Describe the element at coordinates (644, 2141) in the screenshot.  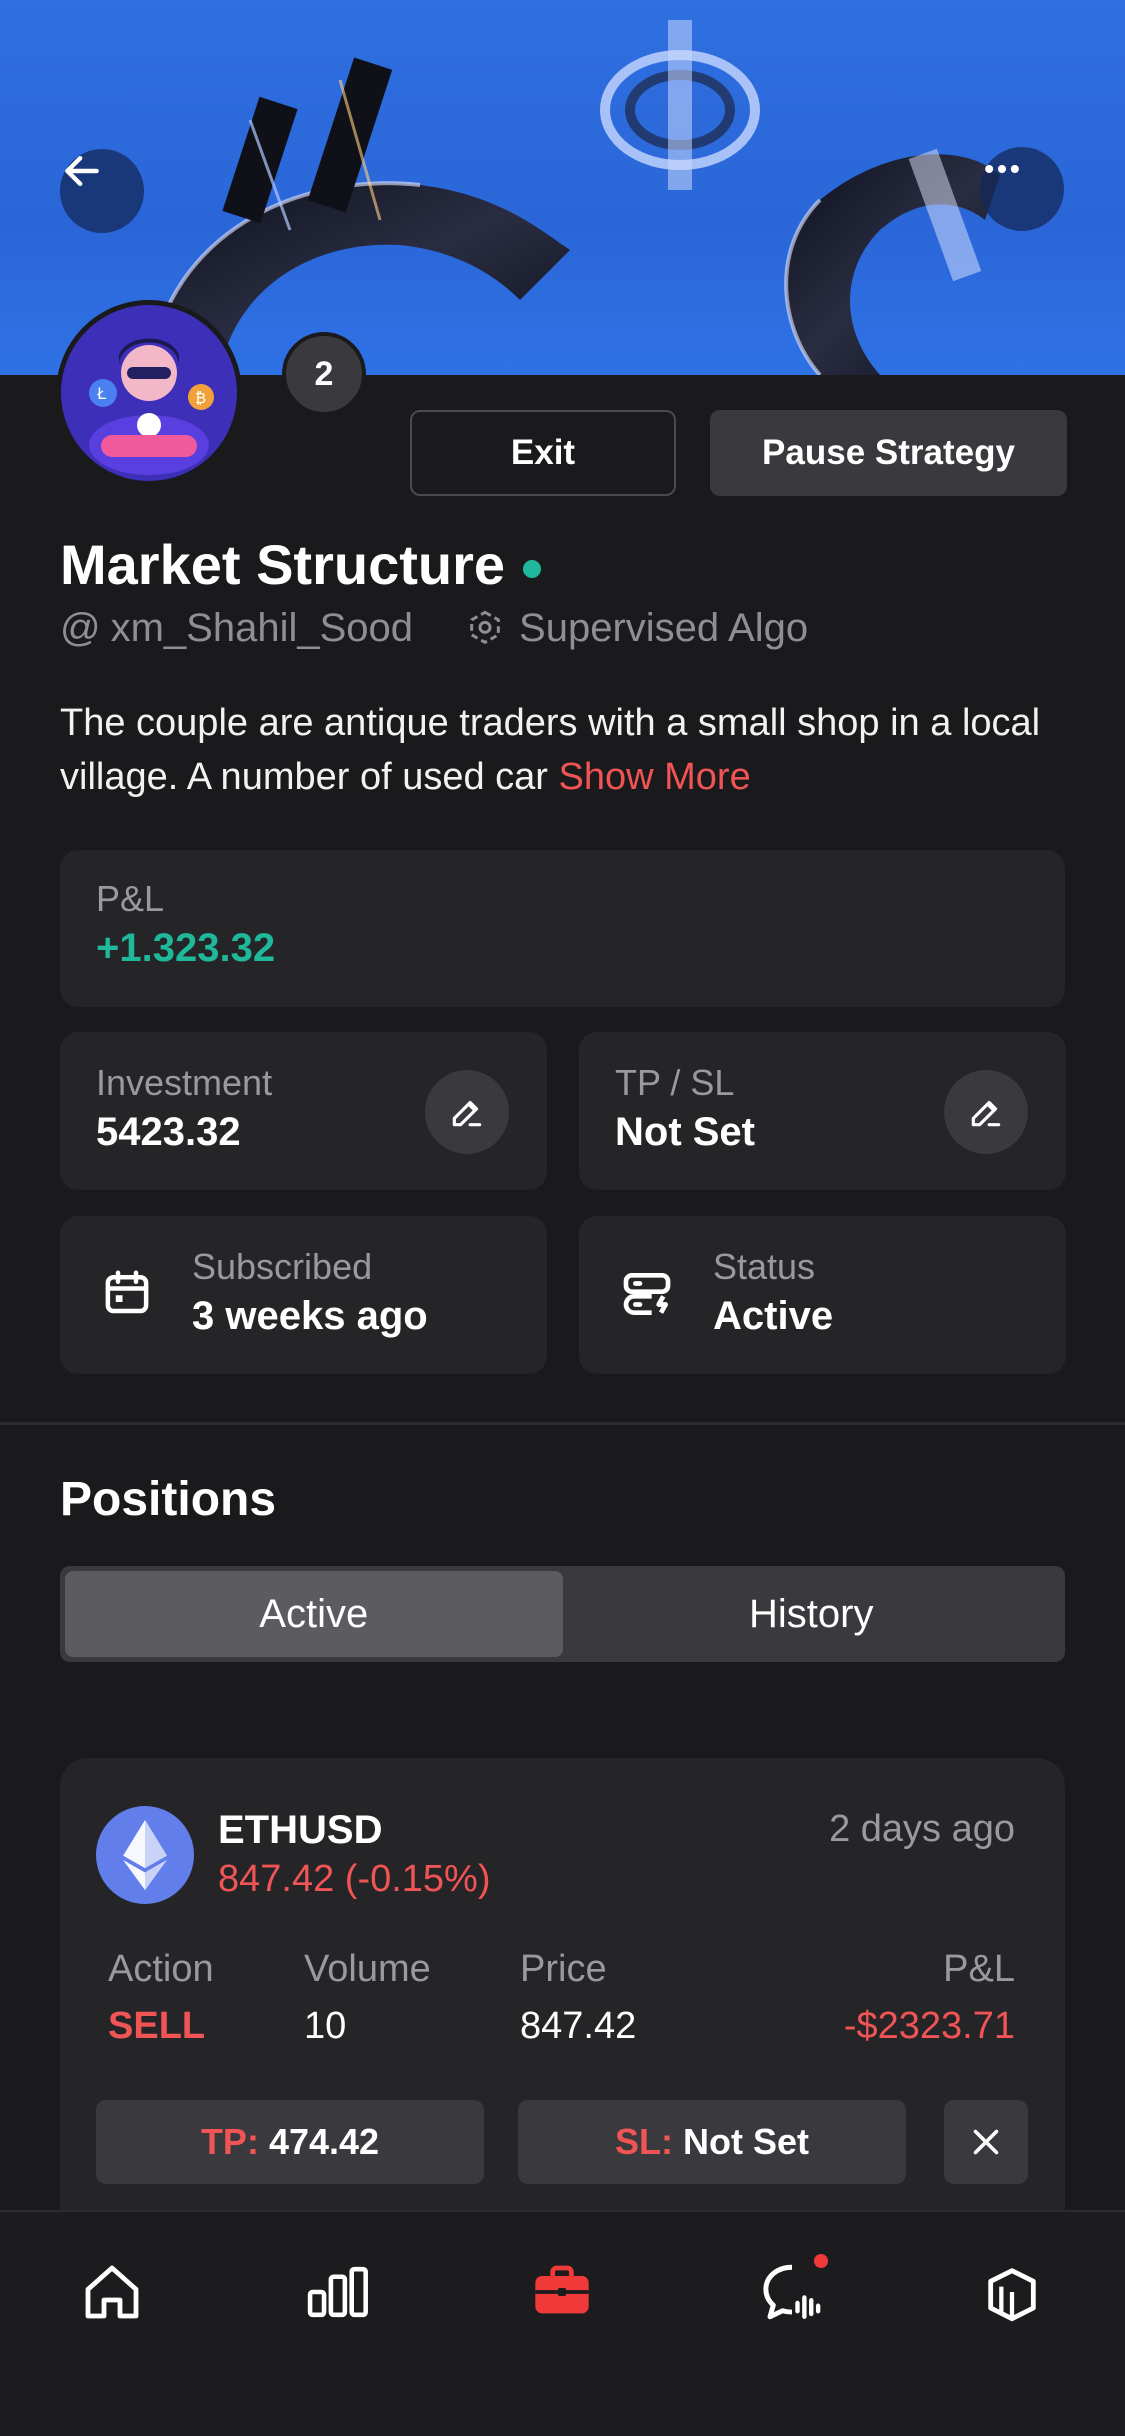
I see `sl-key: SL:` at that location.